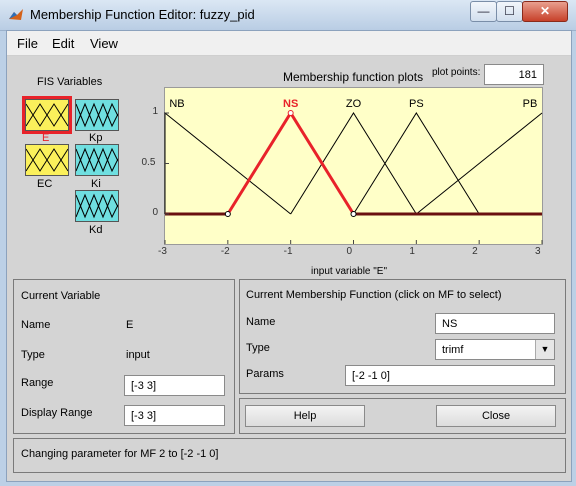 Image resolution: width=576 pixels, height=486 pixels. What do you see at coordinates (227, 163) in the screenshot?
I see `mf-curve-nb` at bounding box center [227, 163].